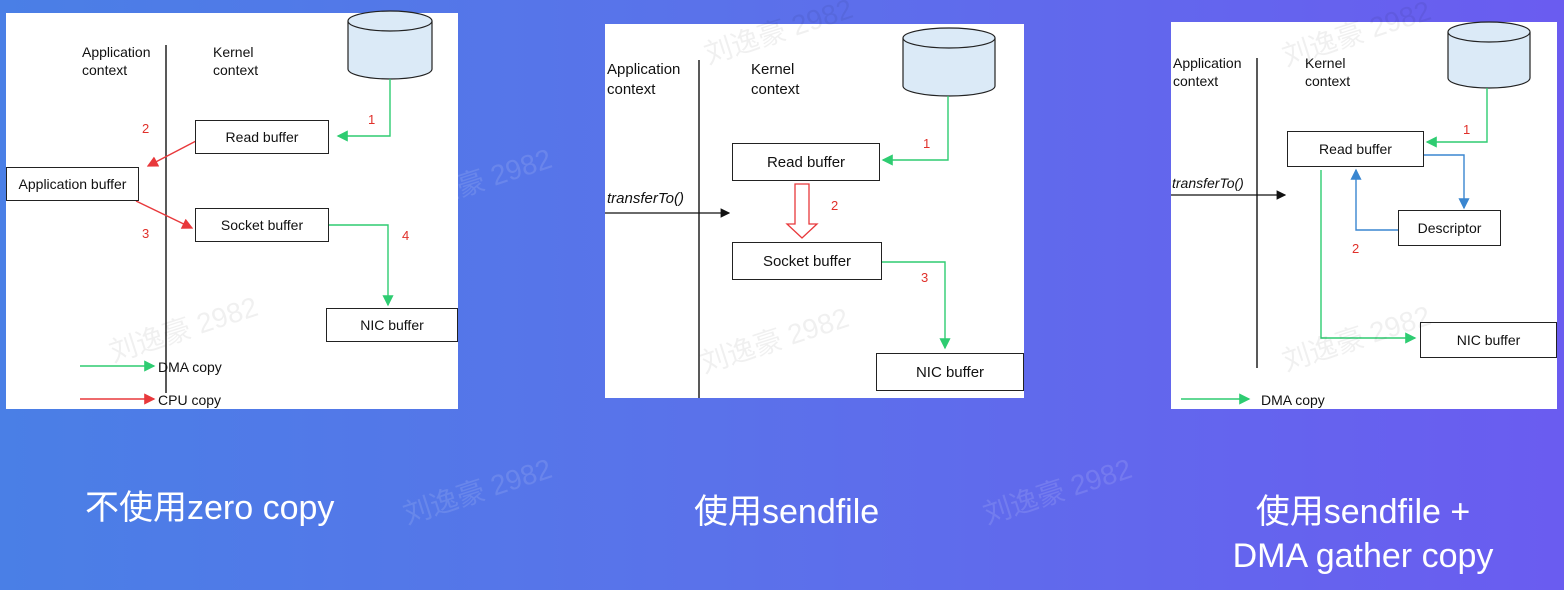  I want to click on descriptor-box: Descriptor, so click(1449, 228).